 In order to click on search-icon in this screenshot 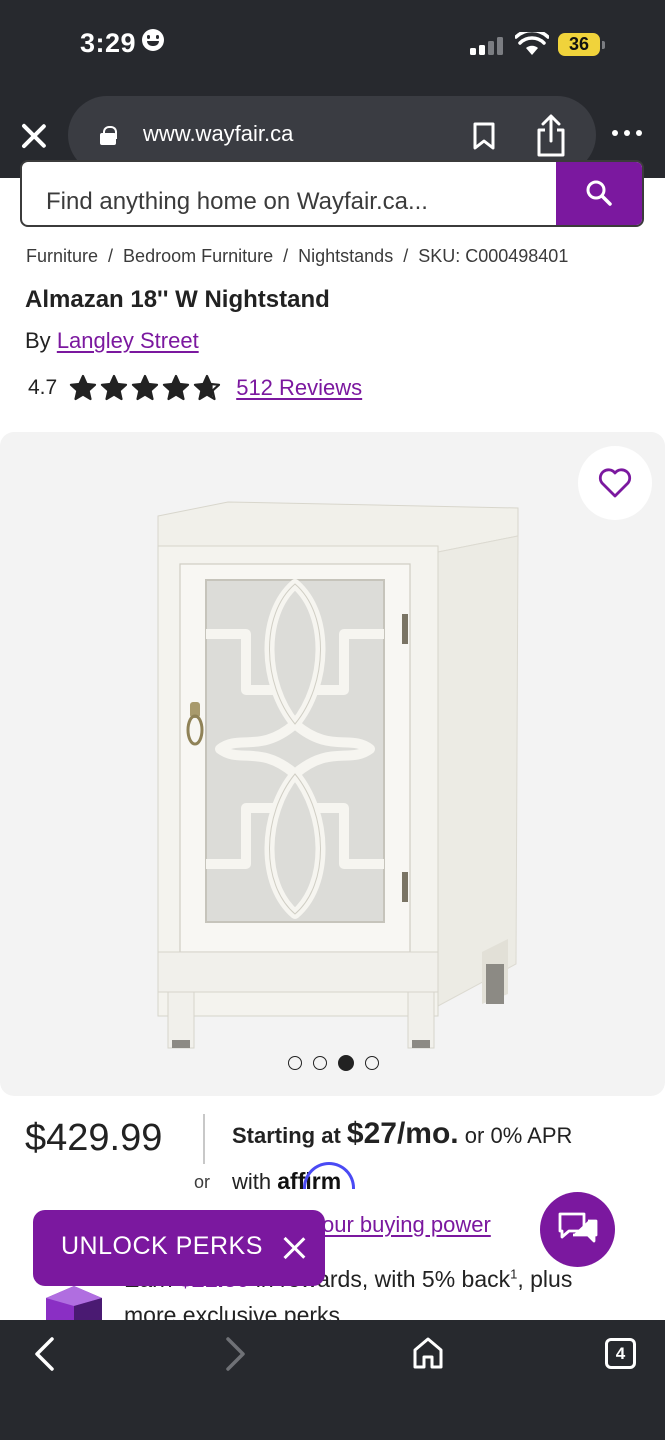, I will do `click(599, 193)`.